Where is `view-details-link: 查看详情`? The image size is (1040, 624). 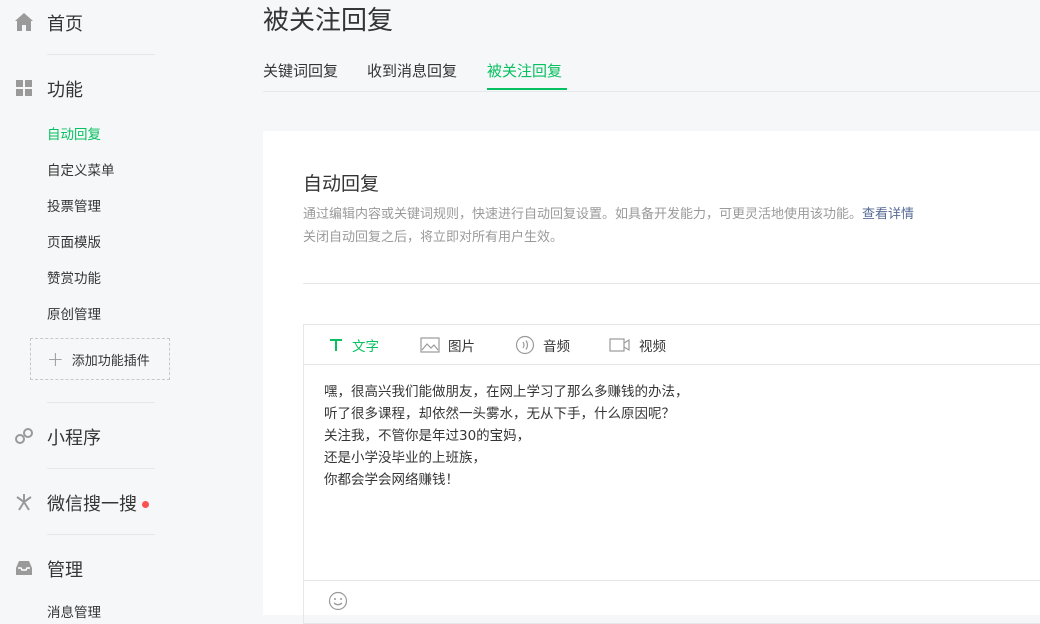
view-details-link: 查看详情 is located at coordinates (888, 214).